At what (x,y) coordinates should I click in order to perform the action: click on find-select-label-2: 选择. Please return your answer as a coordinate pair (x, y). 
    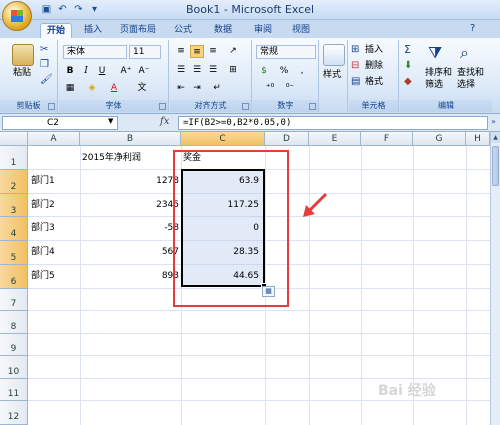
    Looking at the image, I should click on (466, 85).